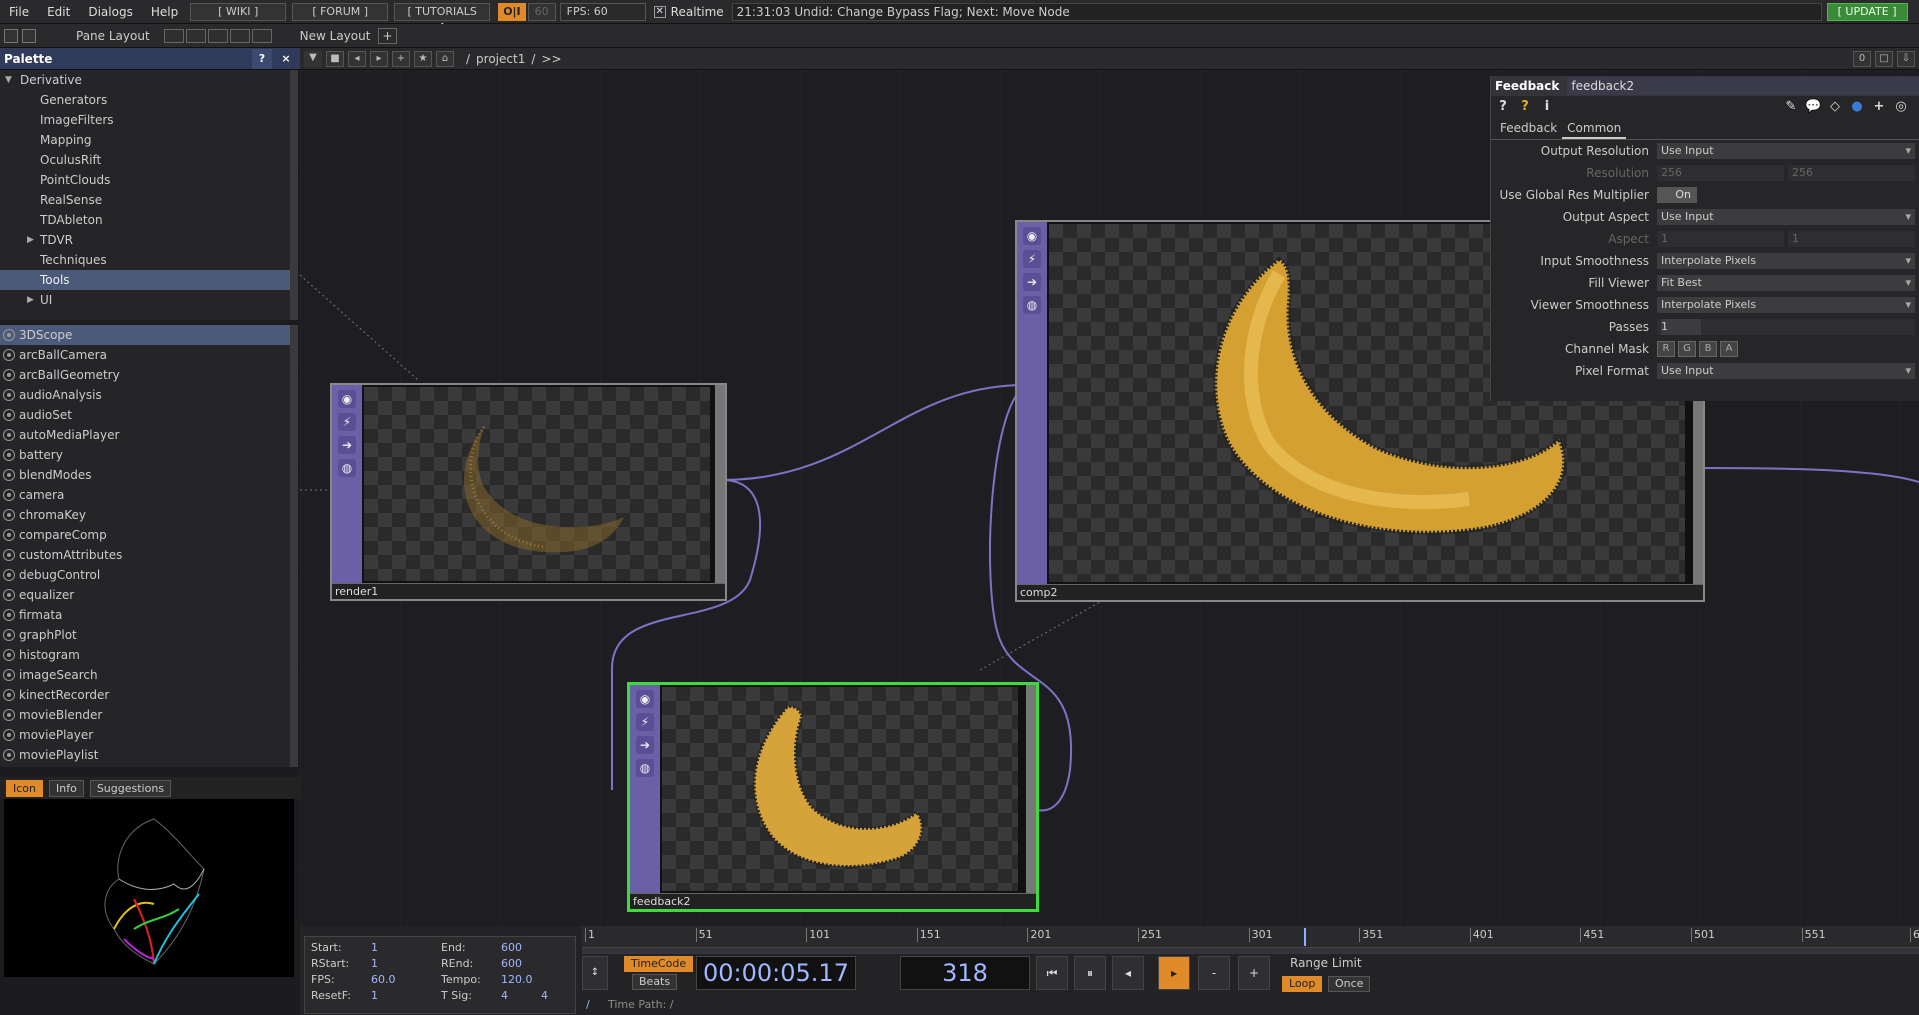  I want to click on tab-common: Common, so click(1594, 129).